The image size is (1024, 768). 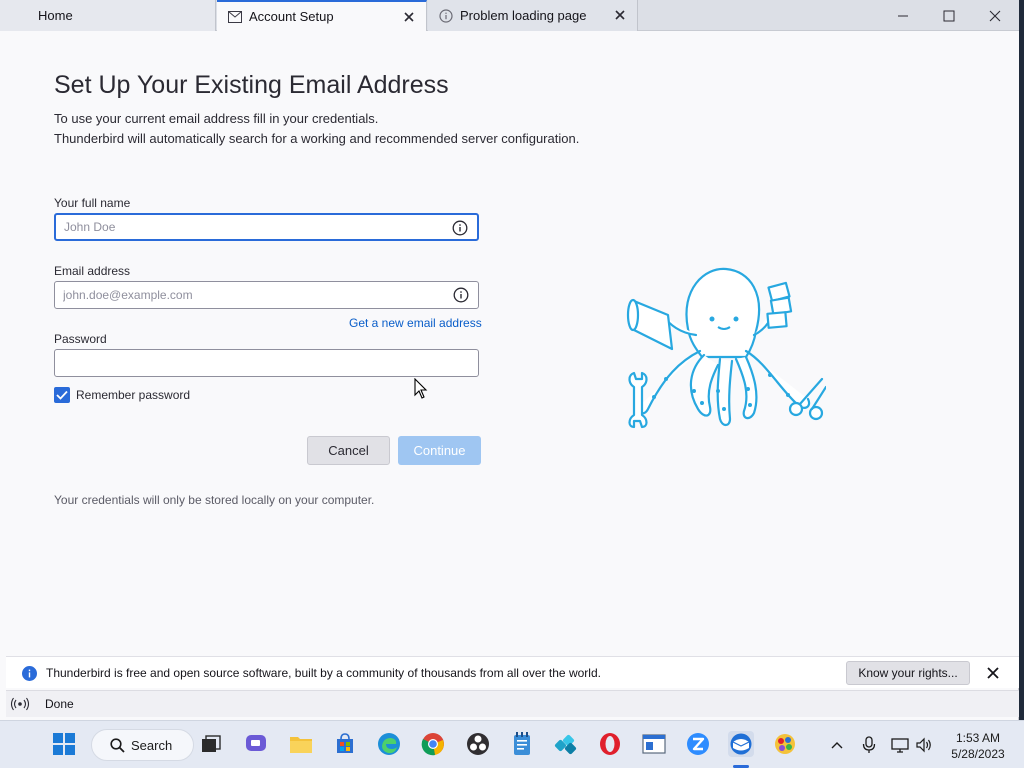 What do you see at coordinates (117, 745) in the screenshot?
I see `search-icon` at bounding box center [117, 745].